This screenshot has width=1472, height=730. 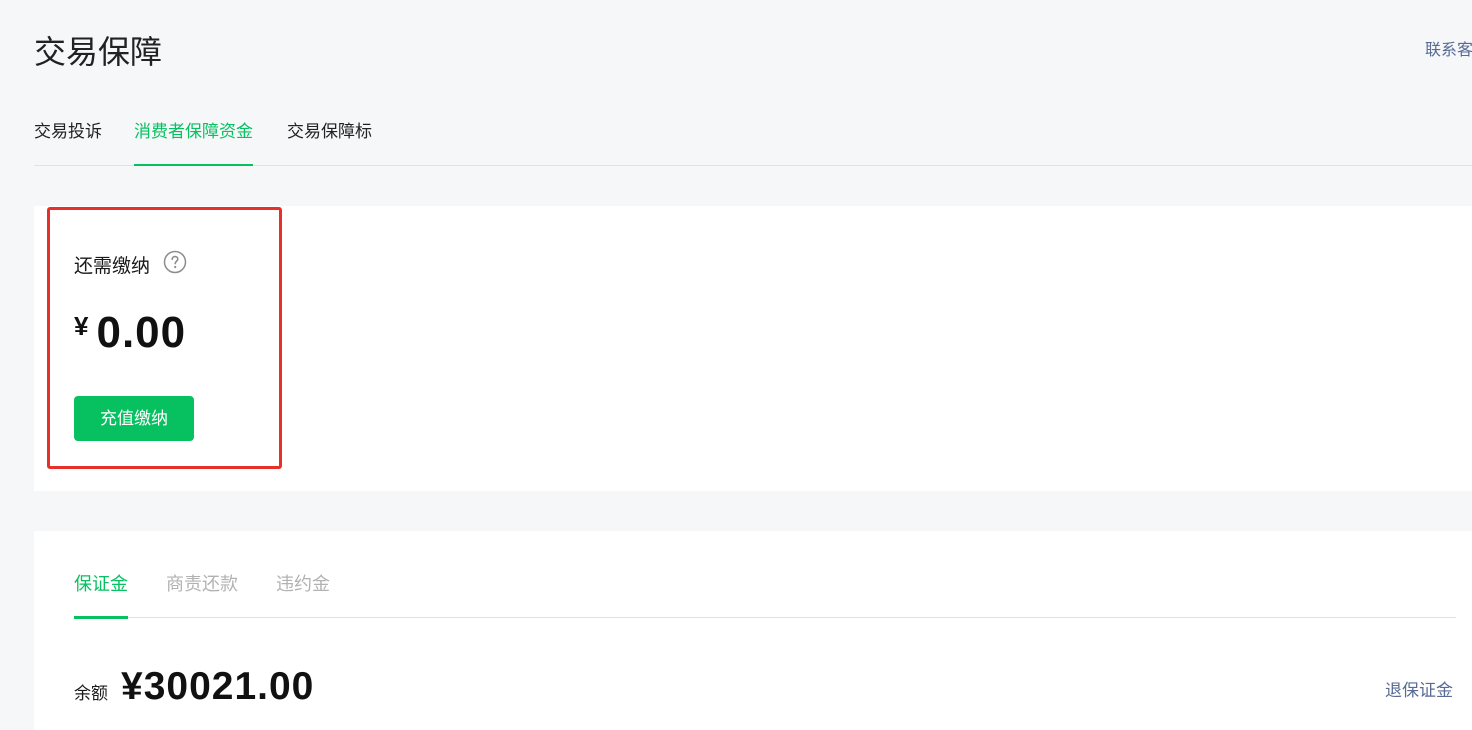 I want to click on page-title: 交易保障, so click(x=98, y=52).